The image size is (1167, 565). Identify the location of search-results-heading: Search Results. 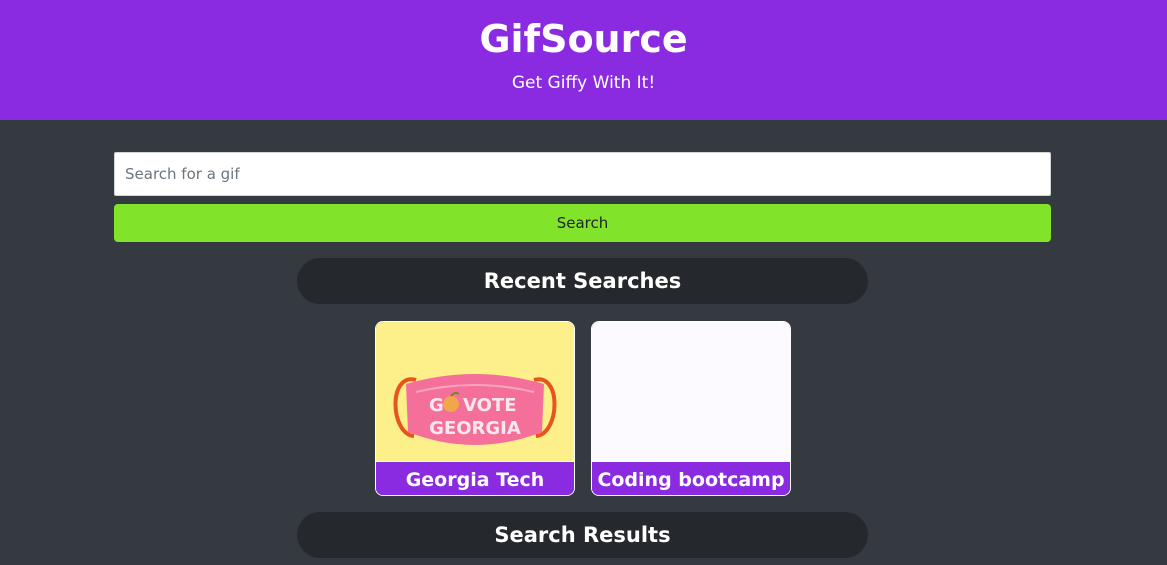
(582, 535).